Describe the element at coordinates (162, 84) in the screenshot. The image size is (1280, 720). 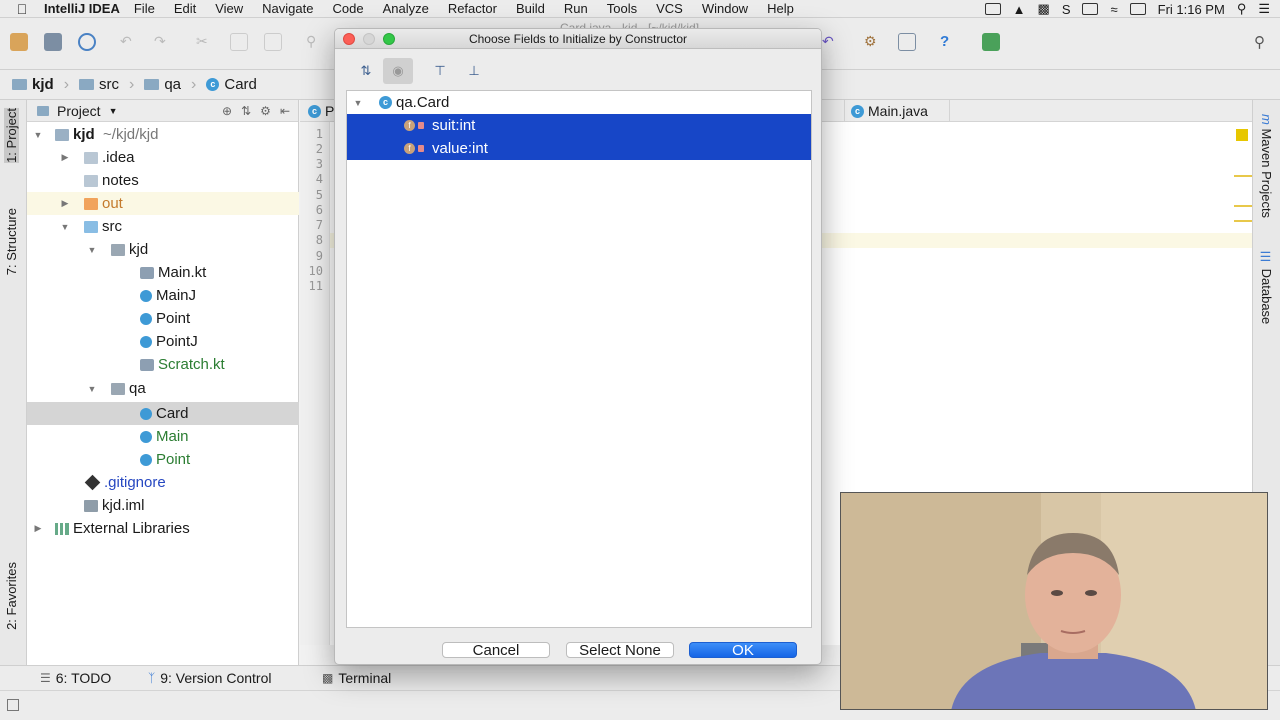
I see `crumb-package: qa` at that location.